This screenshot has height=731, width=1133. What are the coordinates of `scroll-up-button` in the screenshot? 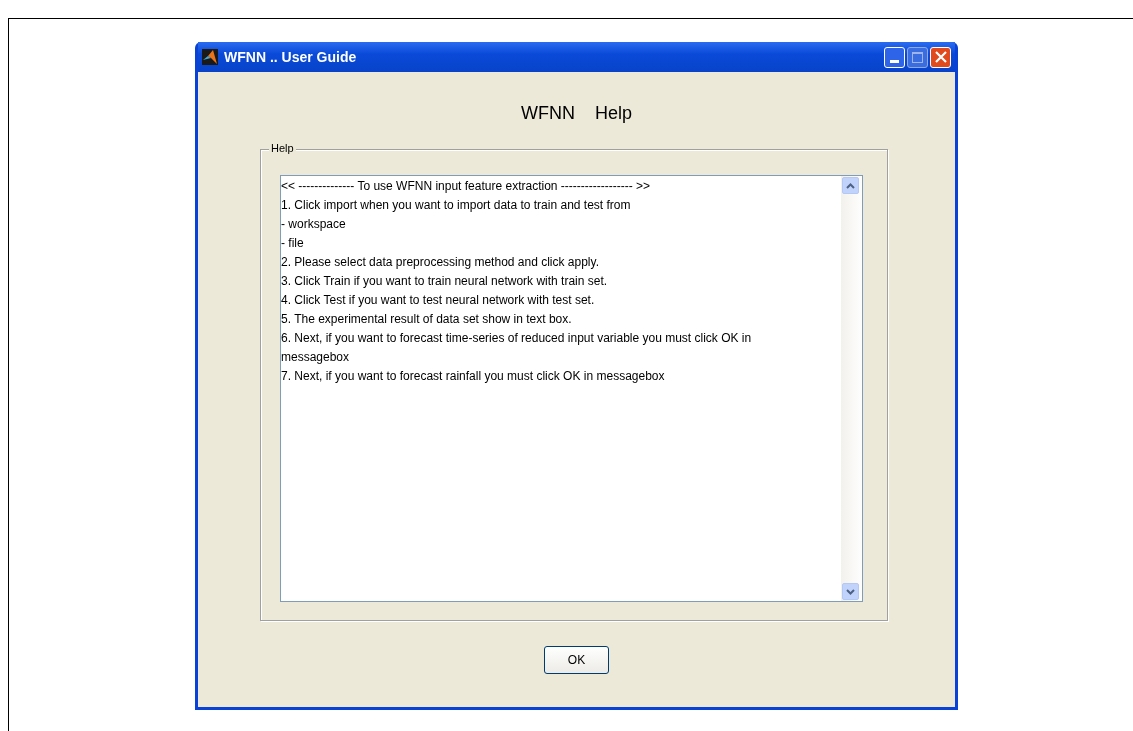 It's located at (850, 185).